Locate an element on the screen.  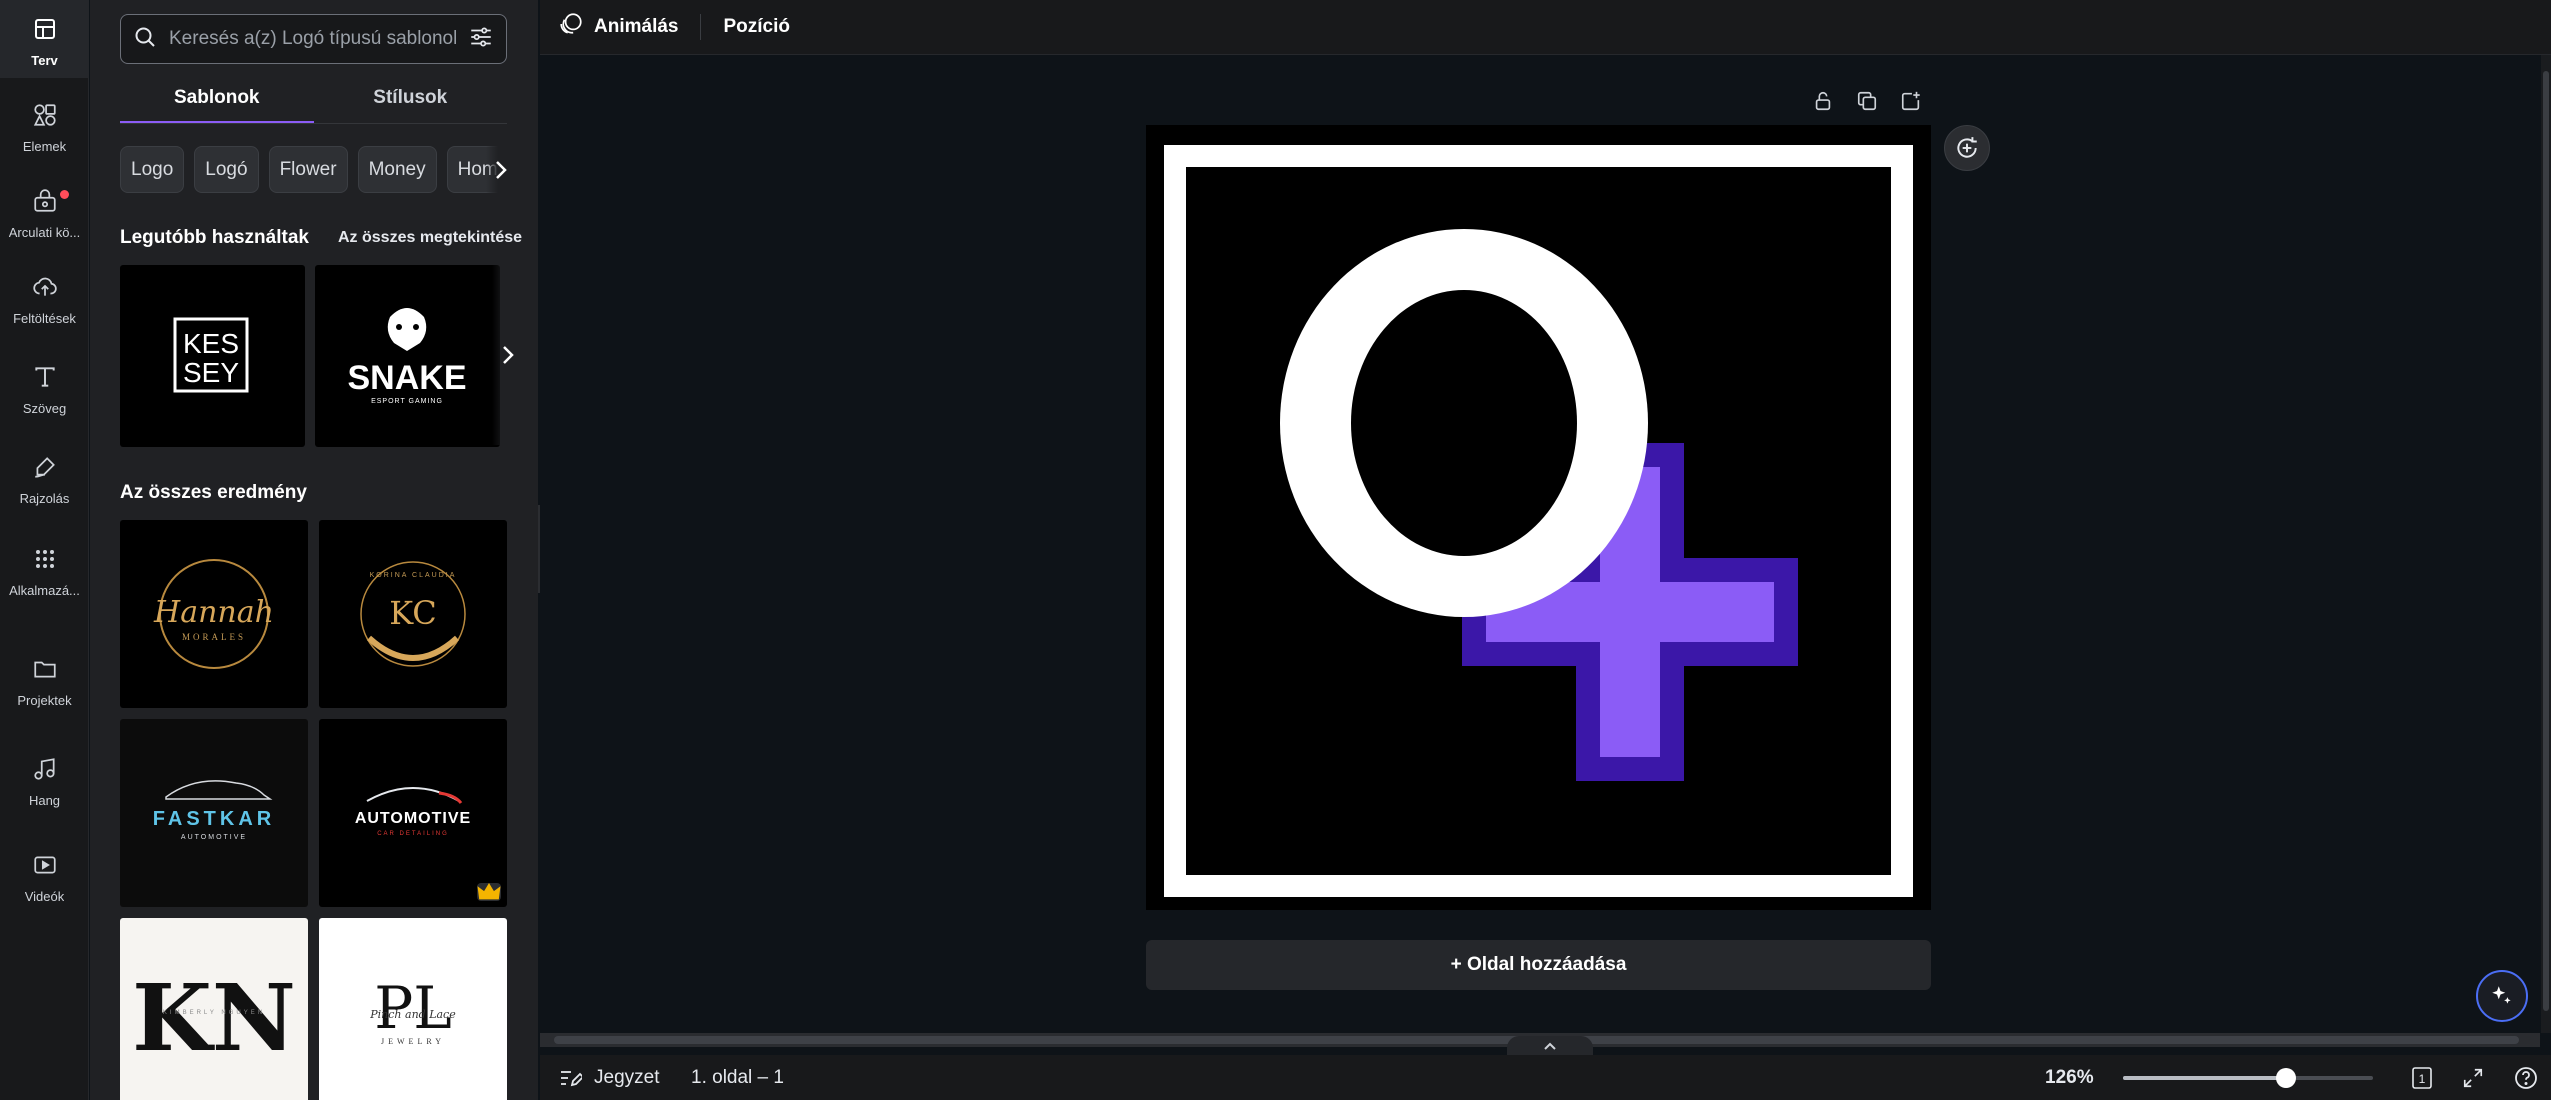
pl-script: Pinch and Lace is located at coordinates (412, 1014).